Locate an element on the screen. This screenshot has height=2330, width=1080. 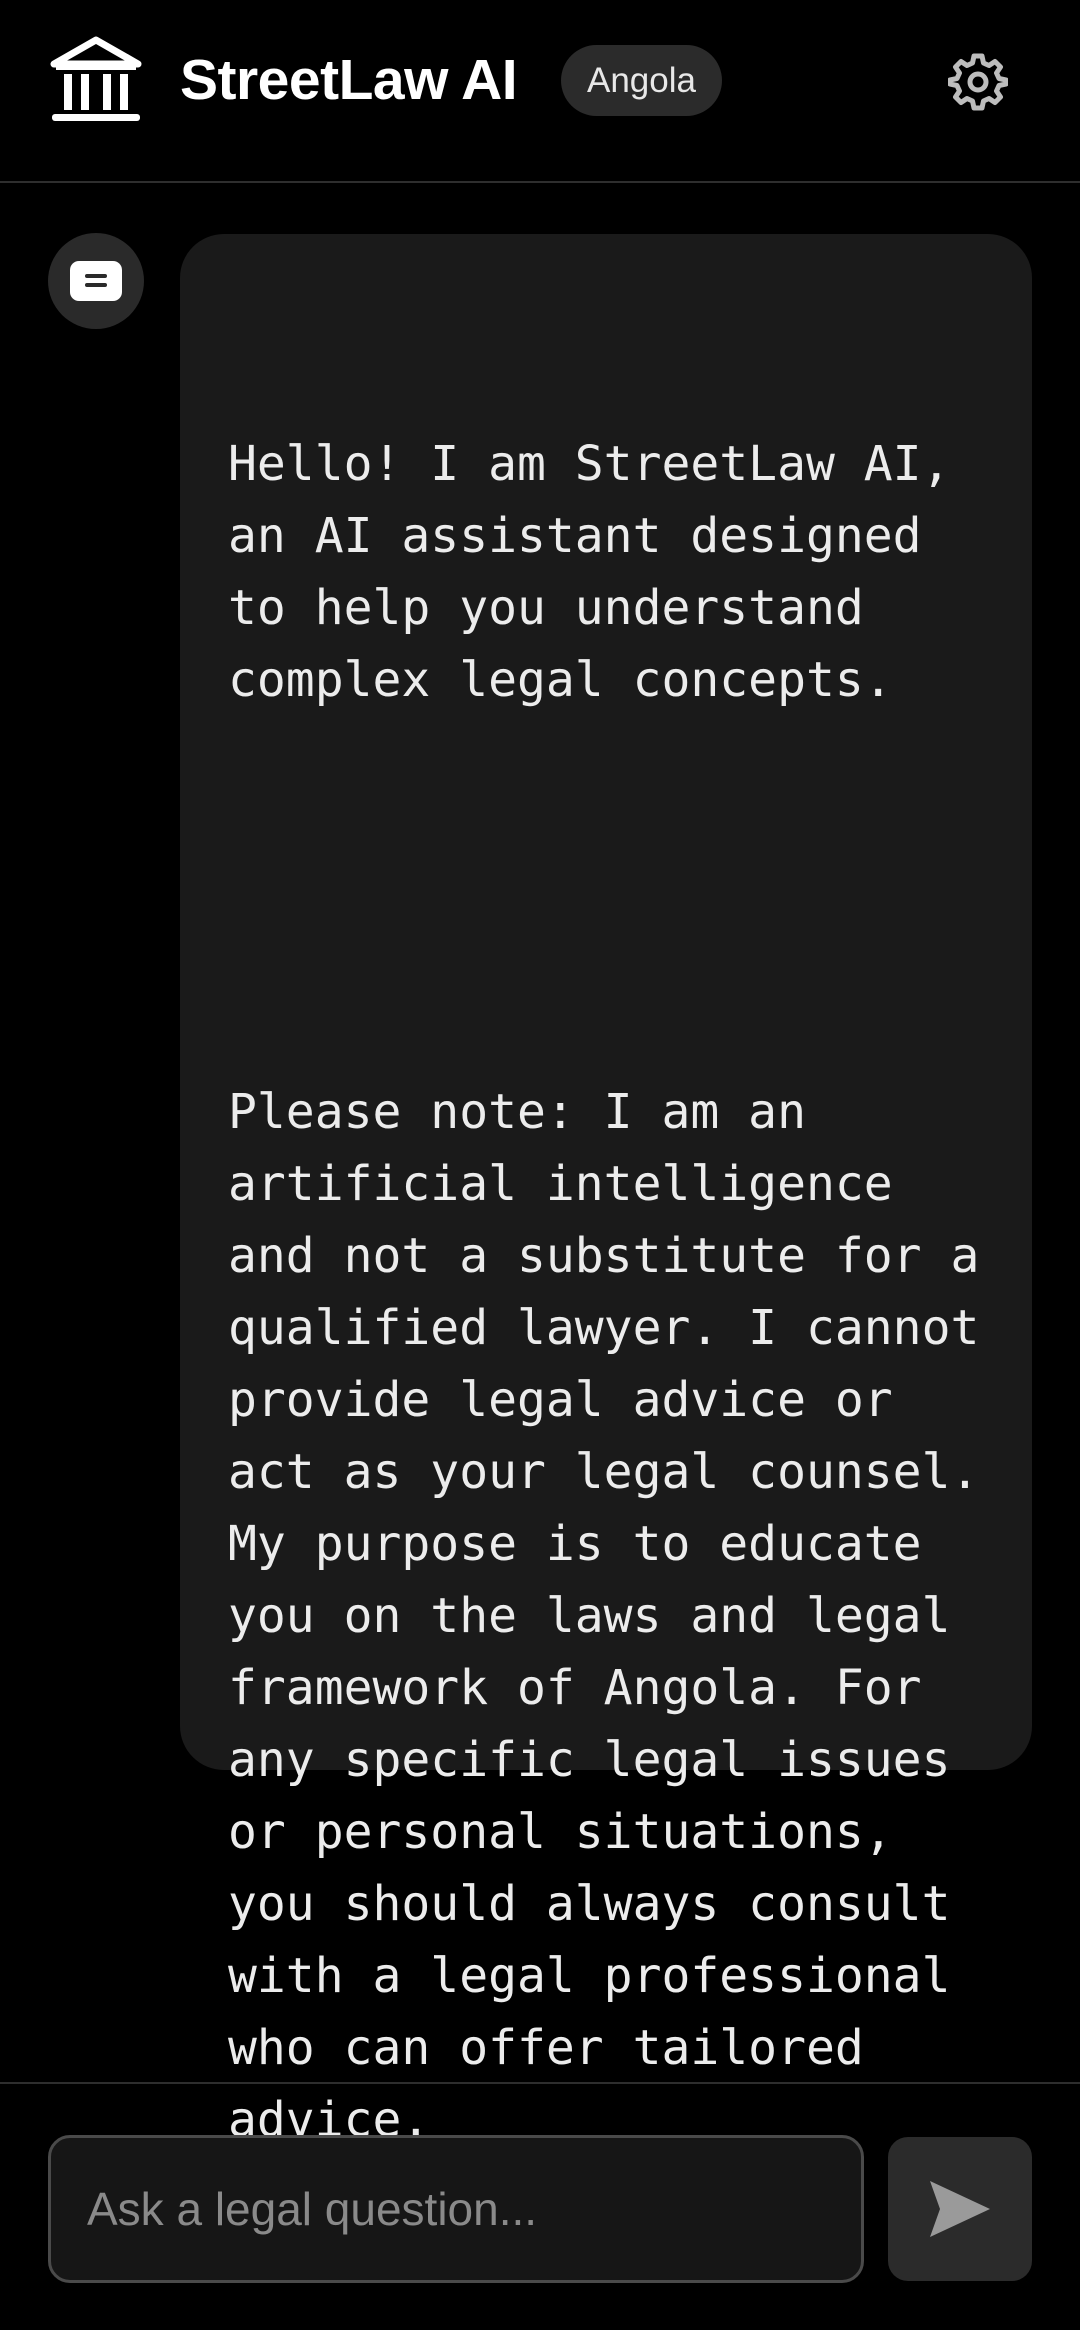
send-icon is located at coordinates (960, 2209).